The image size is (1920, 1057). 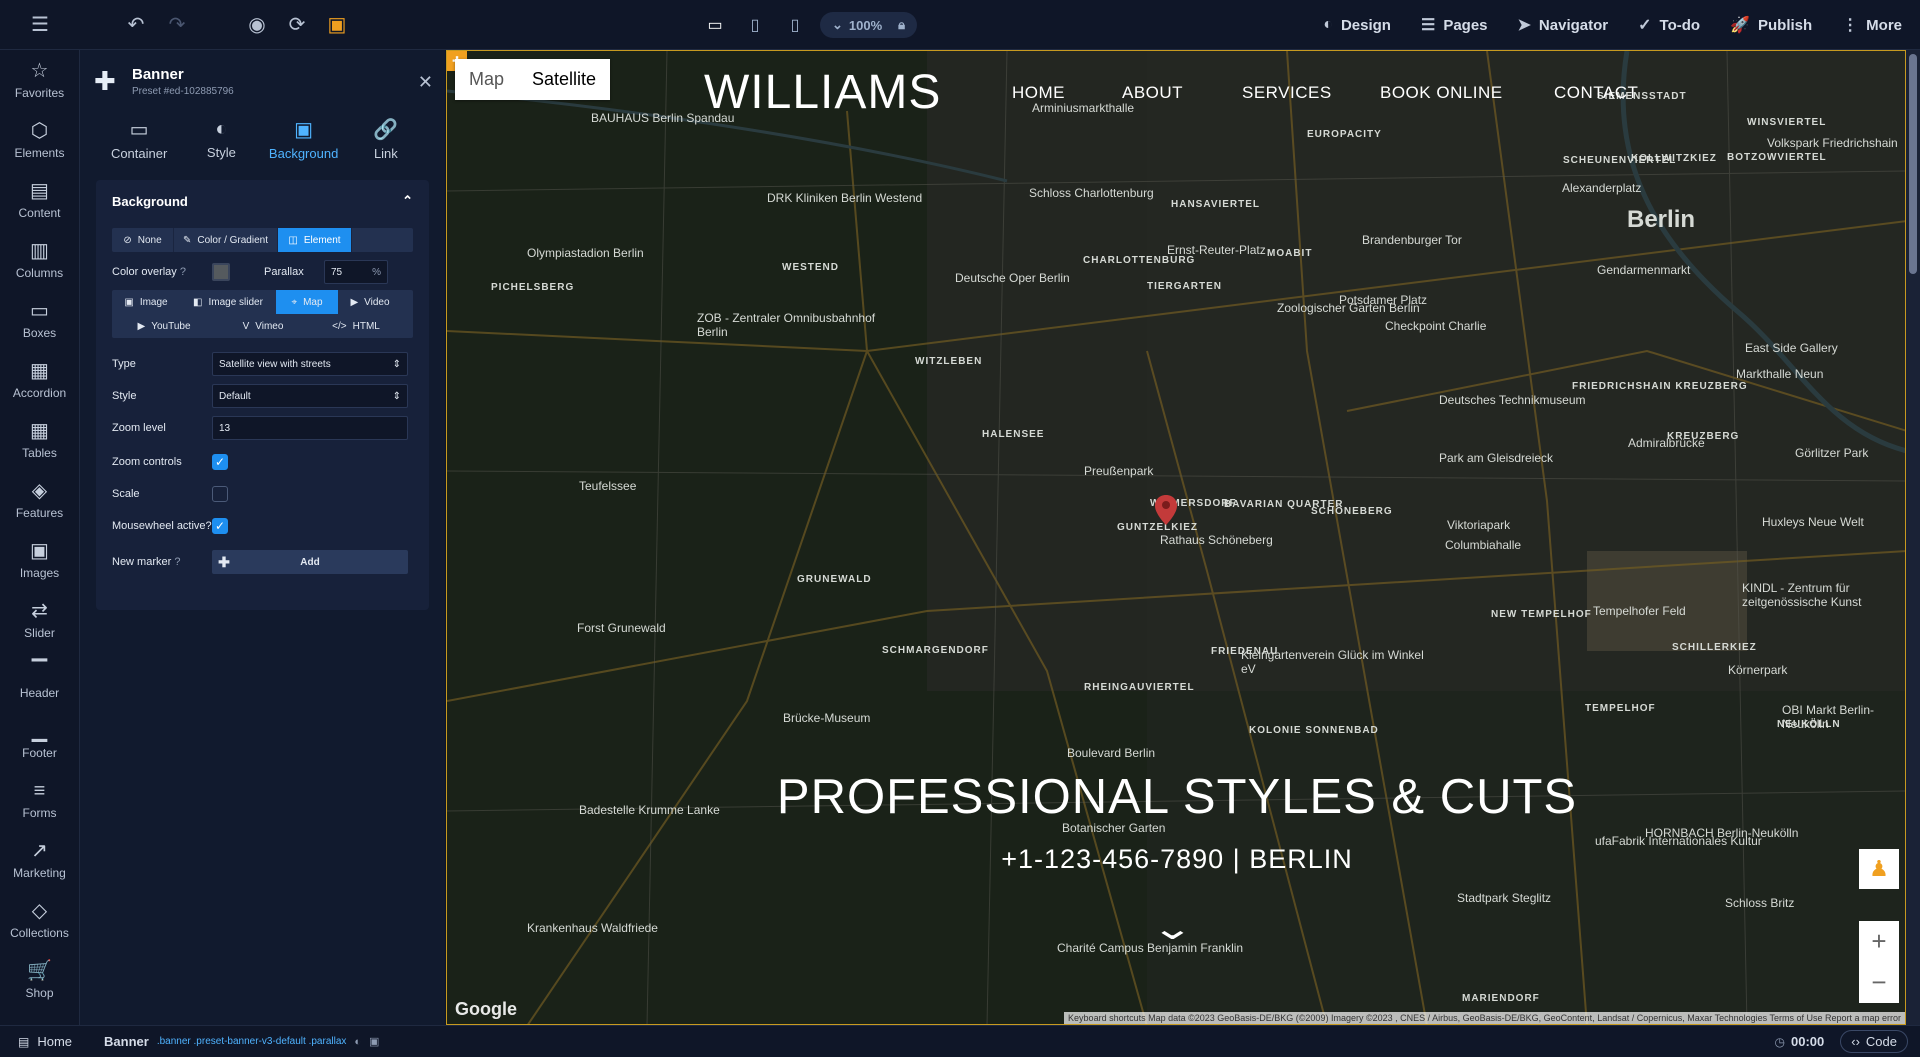 I want to click on site-nav-bookonline: BOOK ONLINE, so click(x=1467, y=93).